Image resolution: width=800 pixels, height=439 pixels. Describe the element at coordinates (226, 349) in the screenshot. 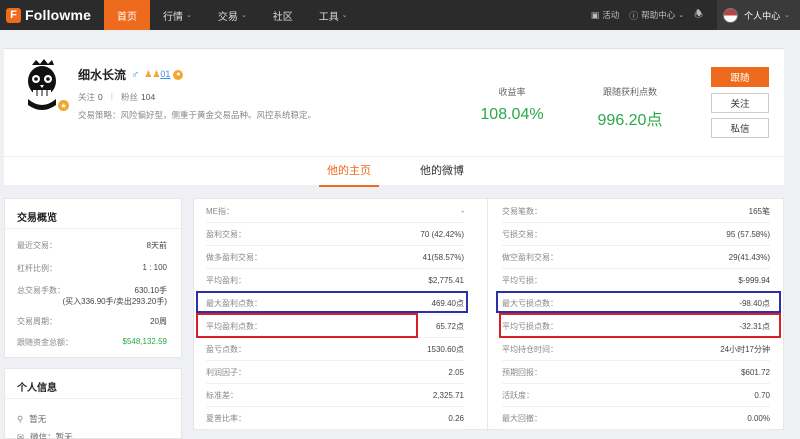

I see `stat-label: 盈亏点数：` at that location.